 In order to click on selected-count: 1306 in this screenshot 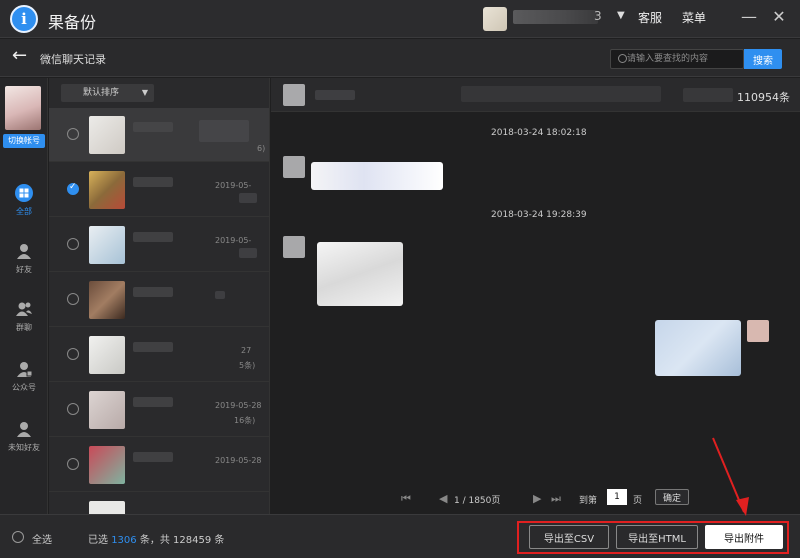, I will do `click(124, 540)`.